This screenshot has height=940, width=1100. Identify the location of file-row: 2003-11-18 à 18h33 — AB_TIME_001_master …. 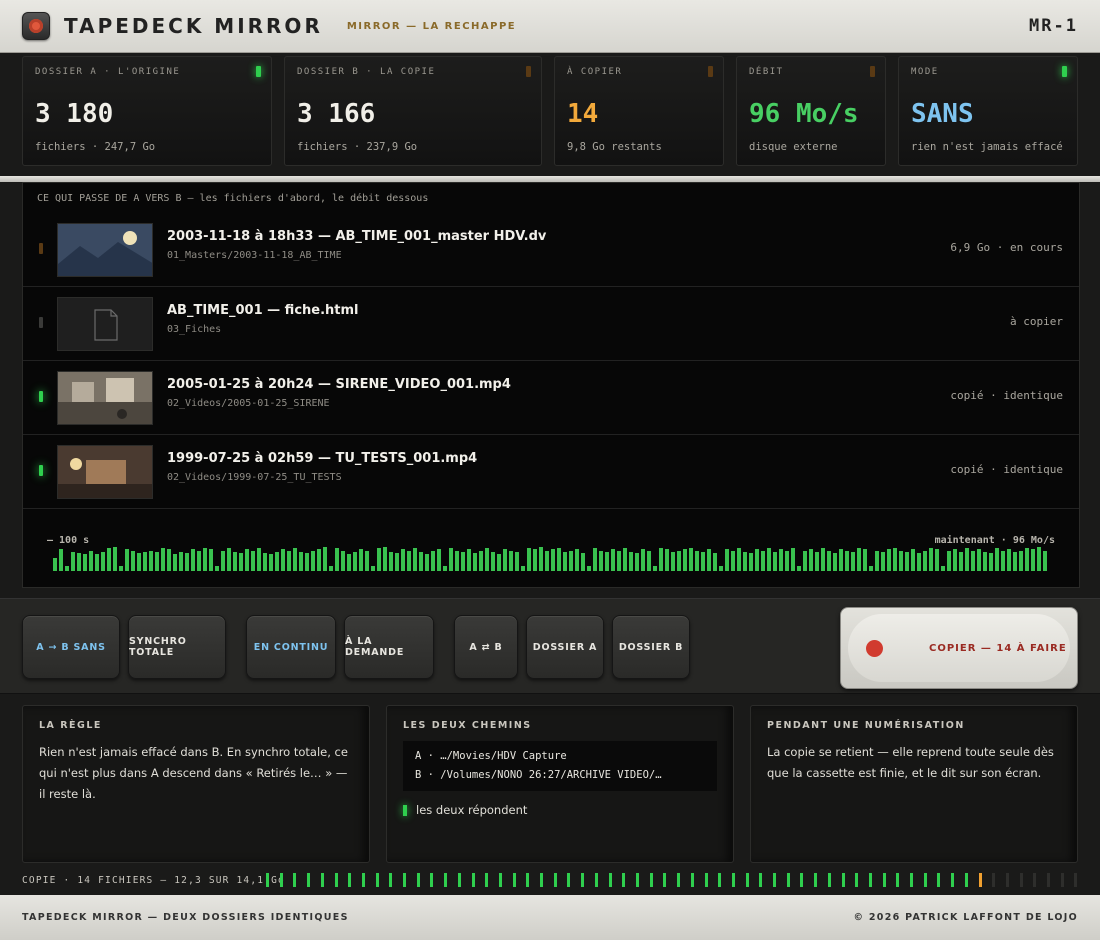
(551, 250).